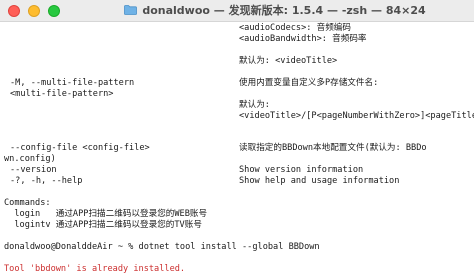 The height and width of the screenshot is (276, 474). I want to click on window-title-area: donaldwoo — 发现新版本: 1.5.4 — -zsh — 84×24, so click(275, 11).